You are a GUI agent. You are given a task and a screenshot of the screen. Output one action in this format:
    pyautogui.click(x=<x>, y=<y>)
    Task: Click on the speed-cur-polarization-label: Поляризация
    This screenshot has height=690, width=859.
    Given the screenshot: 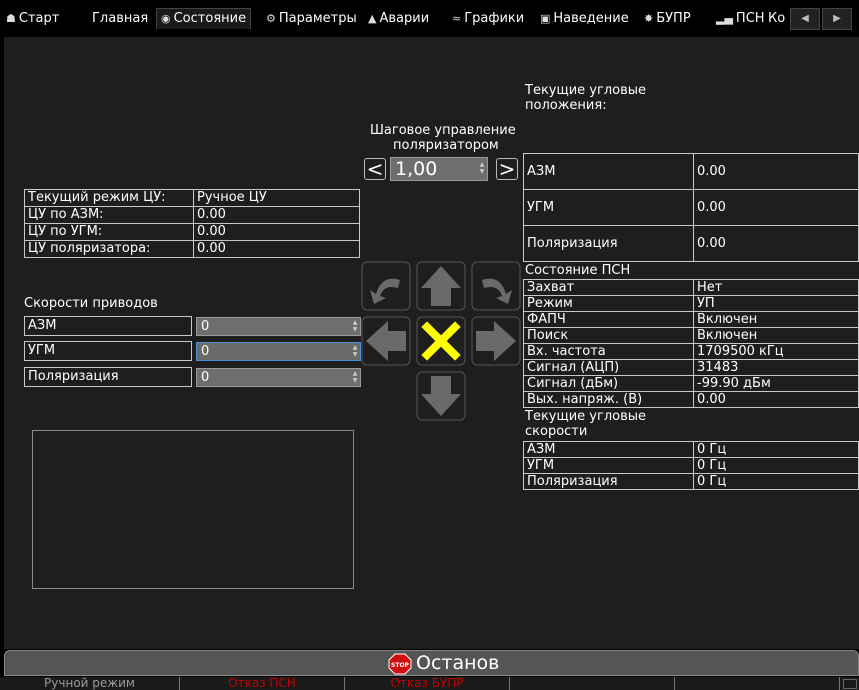 What is the action you would take?
    pyautogui.click(x=608, y=481)
    